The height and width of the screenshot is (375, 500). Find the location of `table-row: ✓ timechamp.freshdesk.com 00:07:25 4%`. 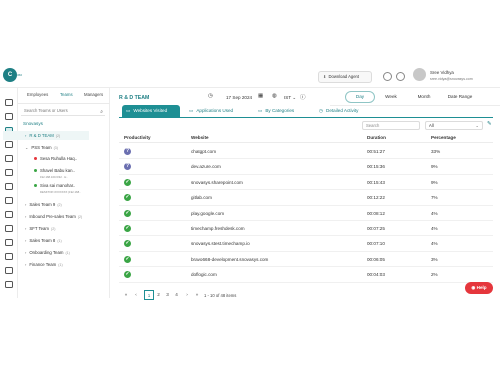

table-row: ✓ timechamp.freshdesk.com 00:07:25 4% is located at coordinates (306, 229).